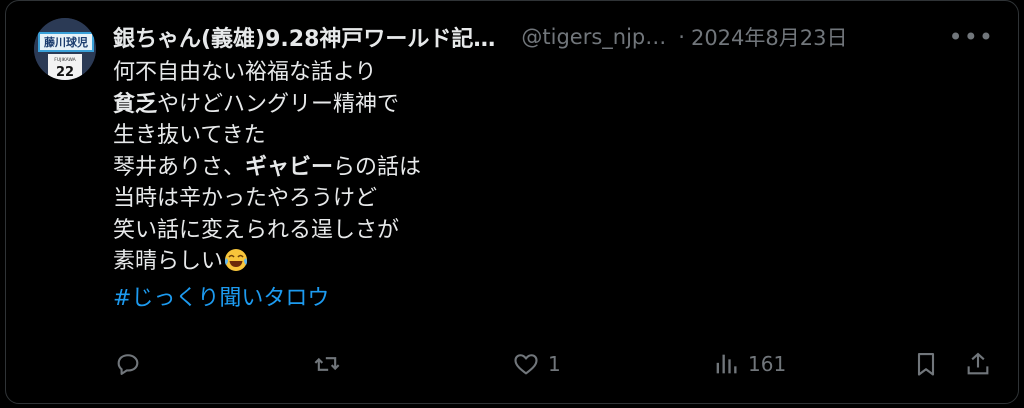 This screenshot has width=1024, height=408. Describe the element at coordinates (769, 37) in the screenshot. I see `post-date: 2024年8月23日` at that location.